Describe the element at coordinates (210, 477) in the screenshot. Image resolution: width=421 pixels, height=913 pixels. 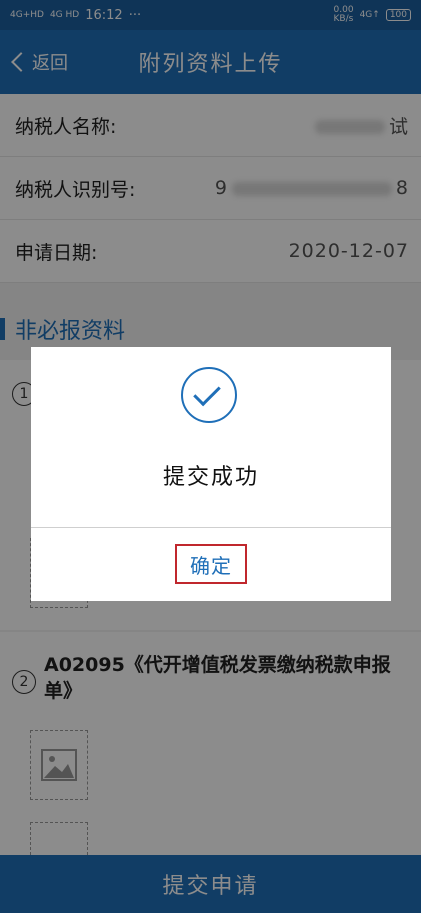
I see `dialog-message: 提交成功` at that location.